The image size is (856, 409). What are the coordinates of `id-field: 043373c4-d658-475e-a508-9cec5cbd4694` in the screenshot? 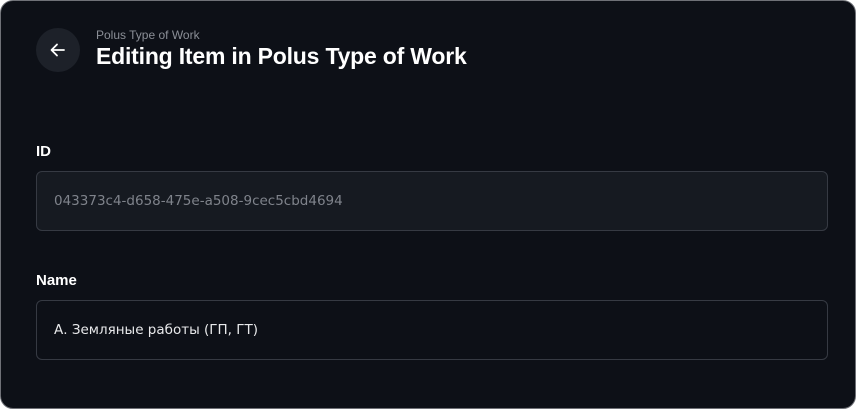 It's located at (432, 201).